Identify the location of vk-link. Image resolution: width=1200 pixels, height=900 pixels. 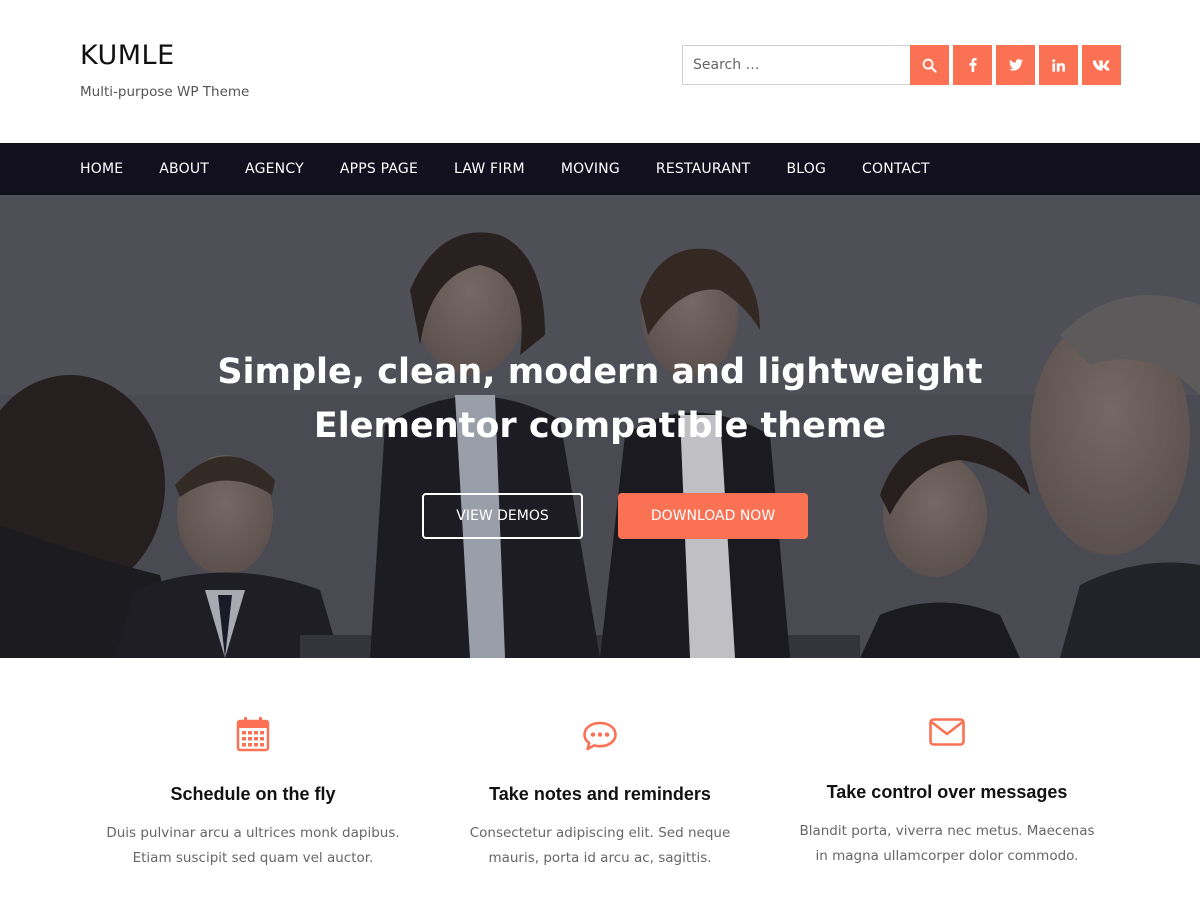
(1101, 65).